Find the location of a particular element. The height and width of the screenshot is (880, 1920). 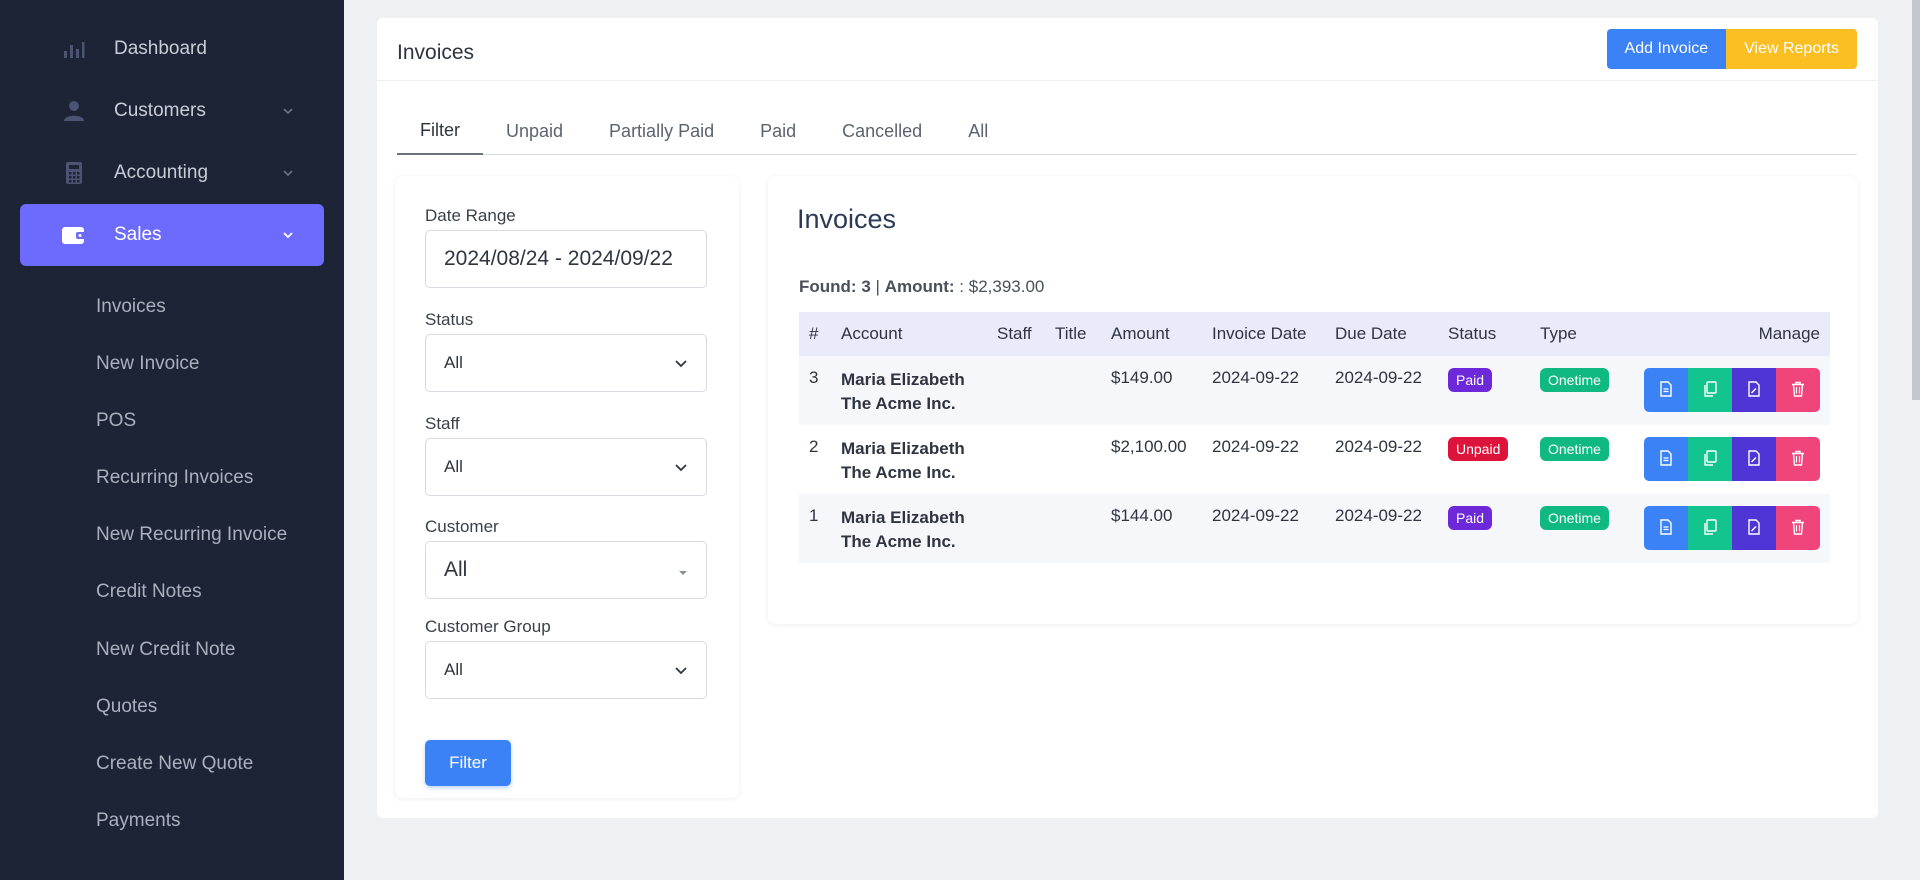

sidebar-subitem-credit-notes: Credit Notes is located at coordinates (149, 592).